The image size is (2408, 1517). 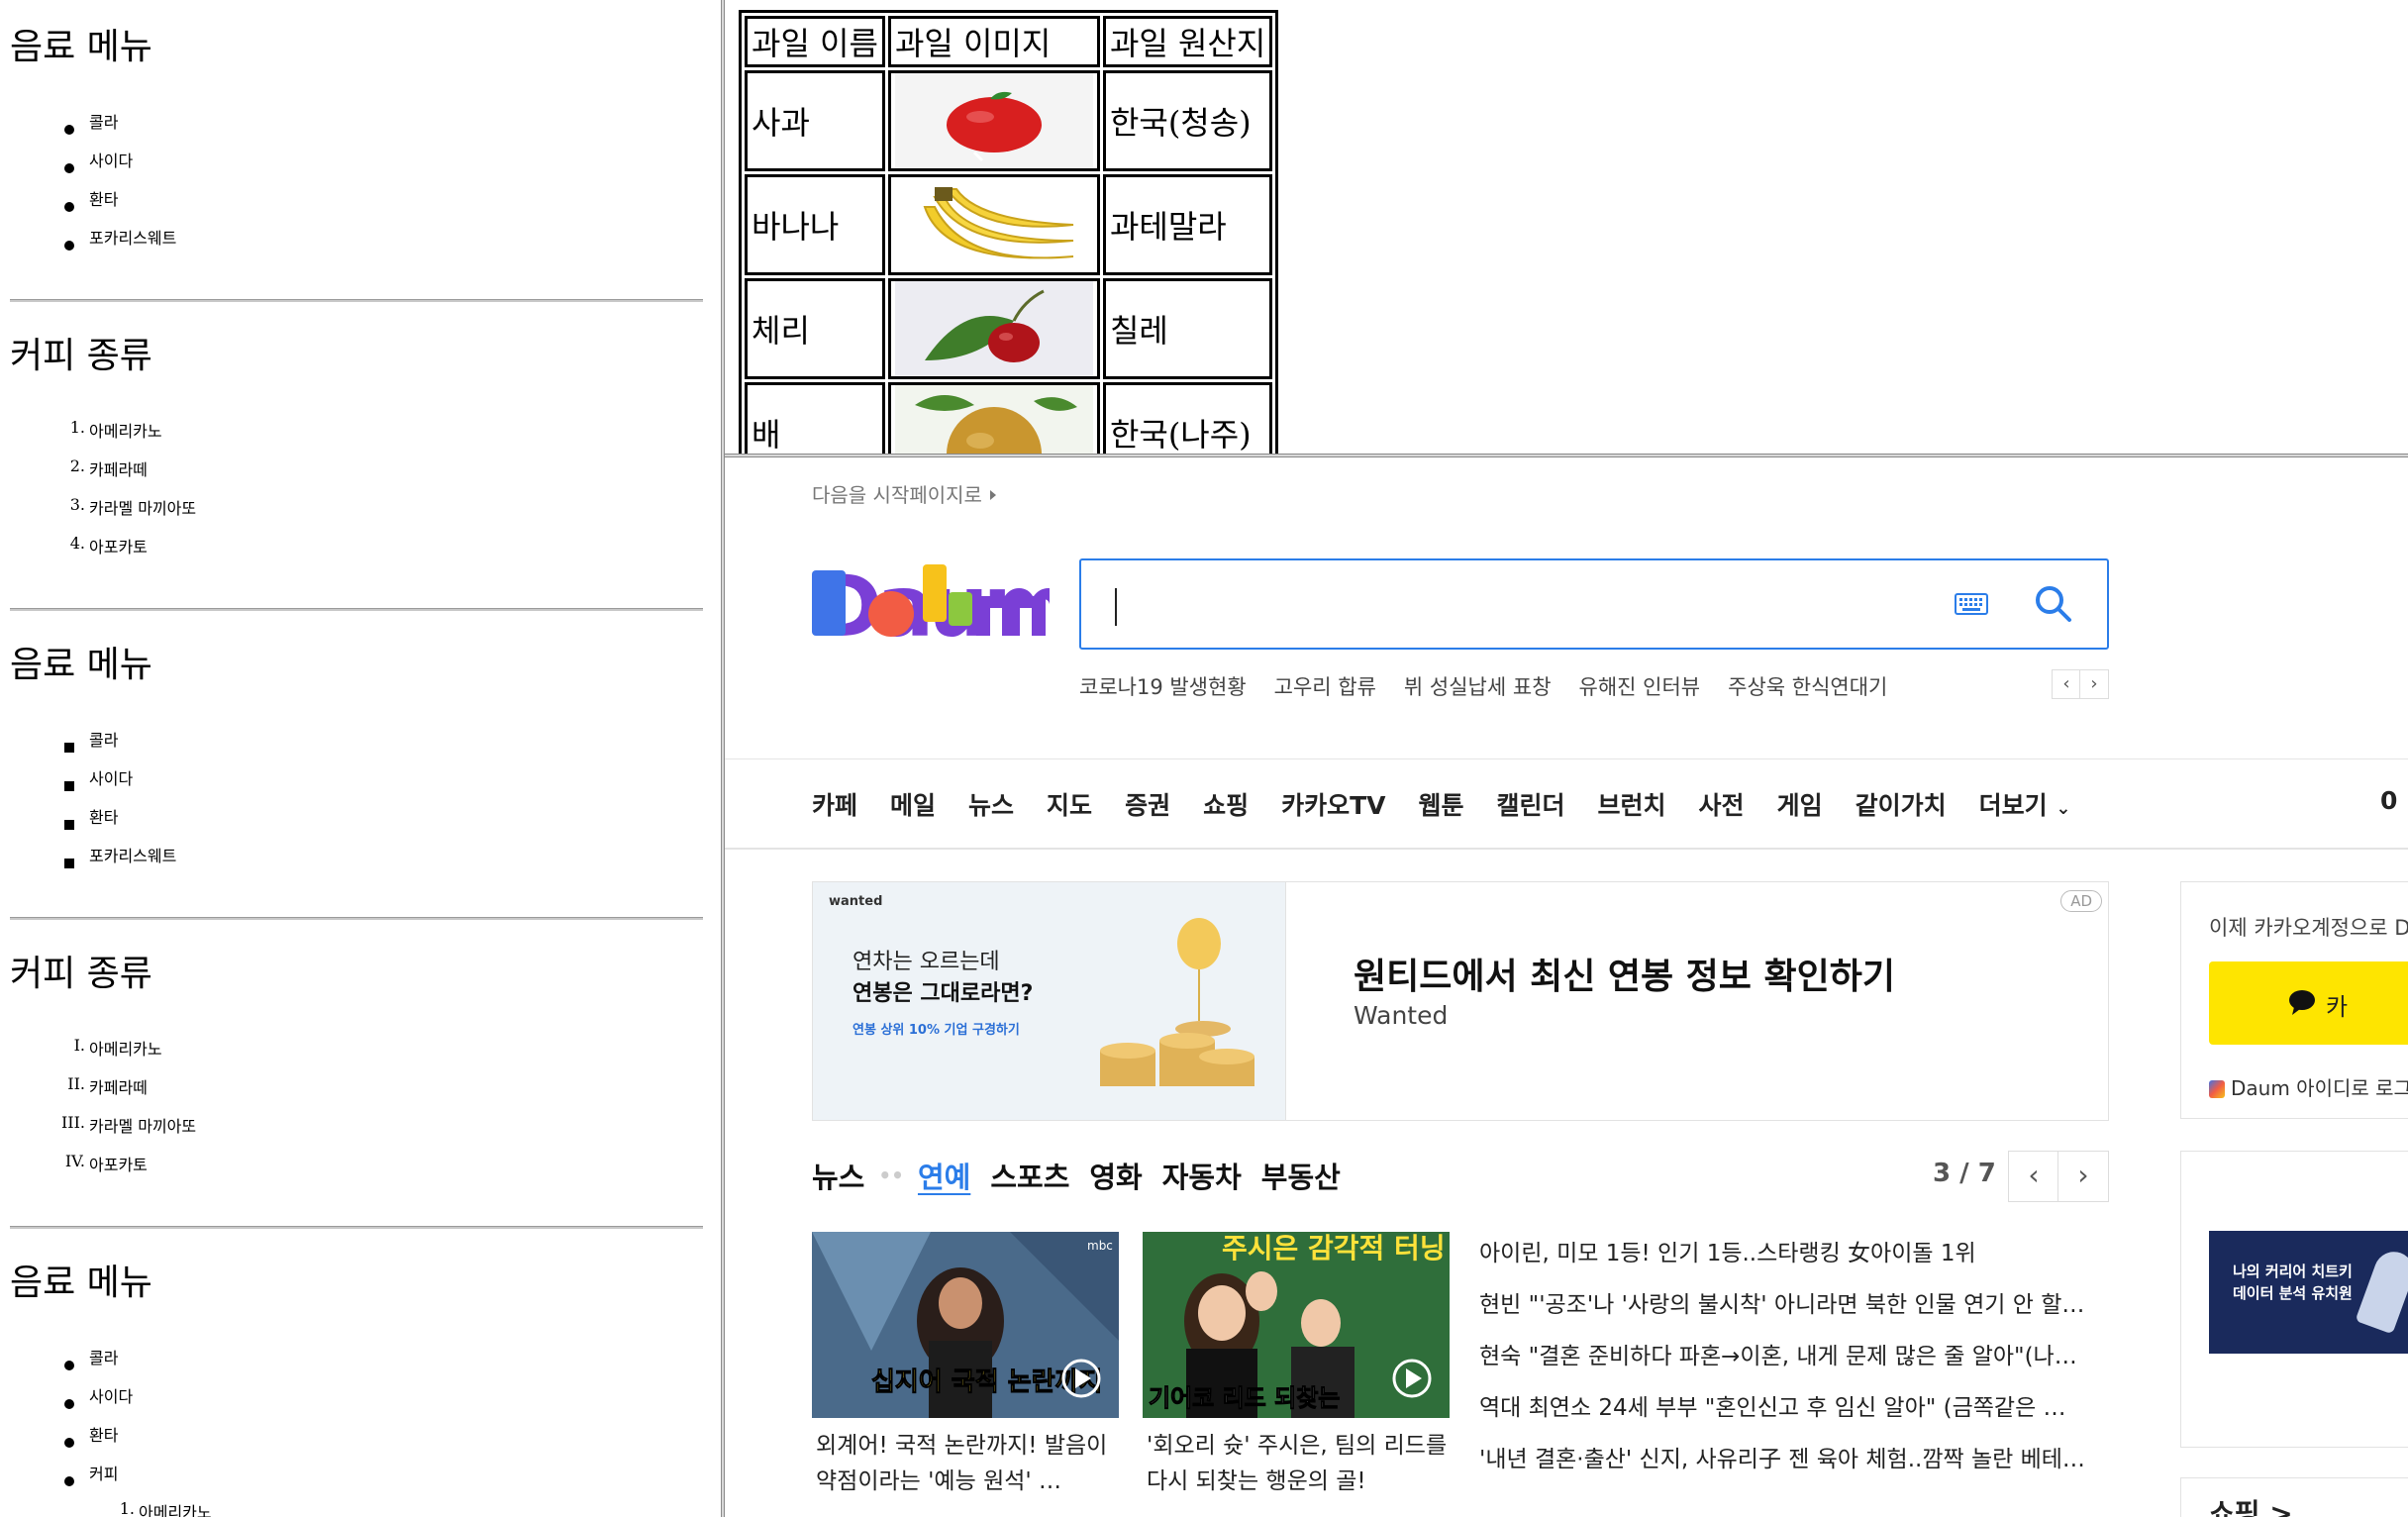 I want to click on tab-entertainment: 연예, so click(x=944, y=1176).